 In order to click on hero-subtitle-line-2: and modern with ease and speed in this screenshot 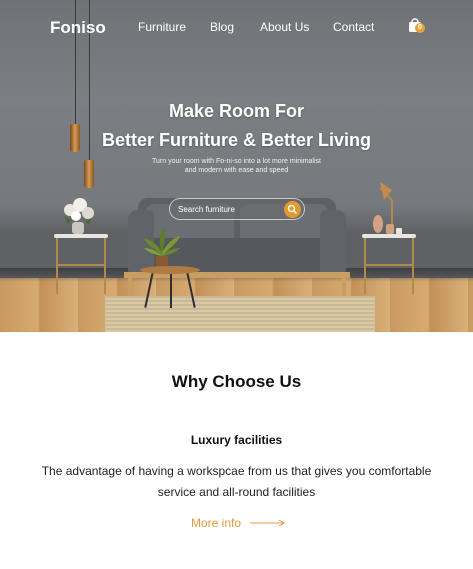, I will do `click(236, 170)`.